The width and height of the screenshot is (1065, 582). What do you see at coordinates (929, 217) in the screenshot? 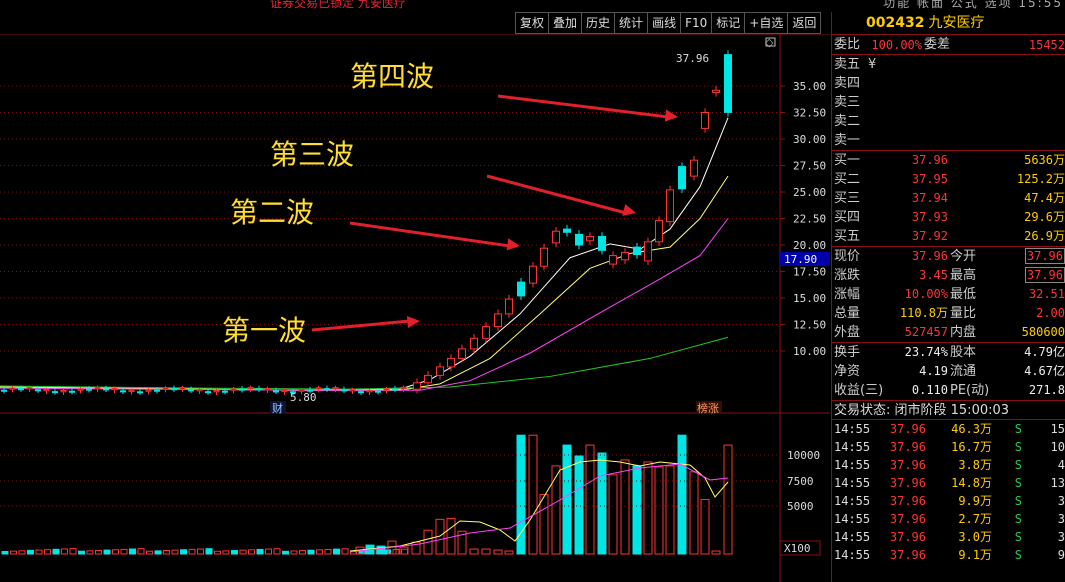
I see `buy-price: 37.93` at bounding box center [929, 217].